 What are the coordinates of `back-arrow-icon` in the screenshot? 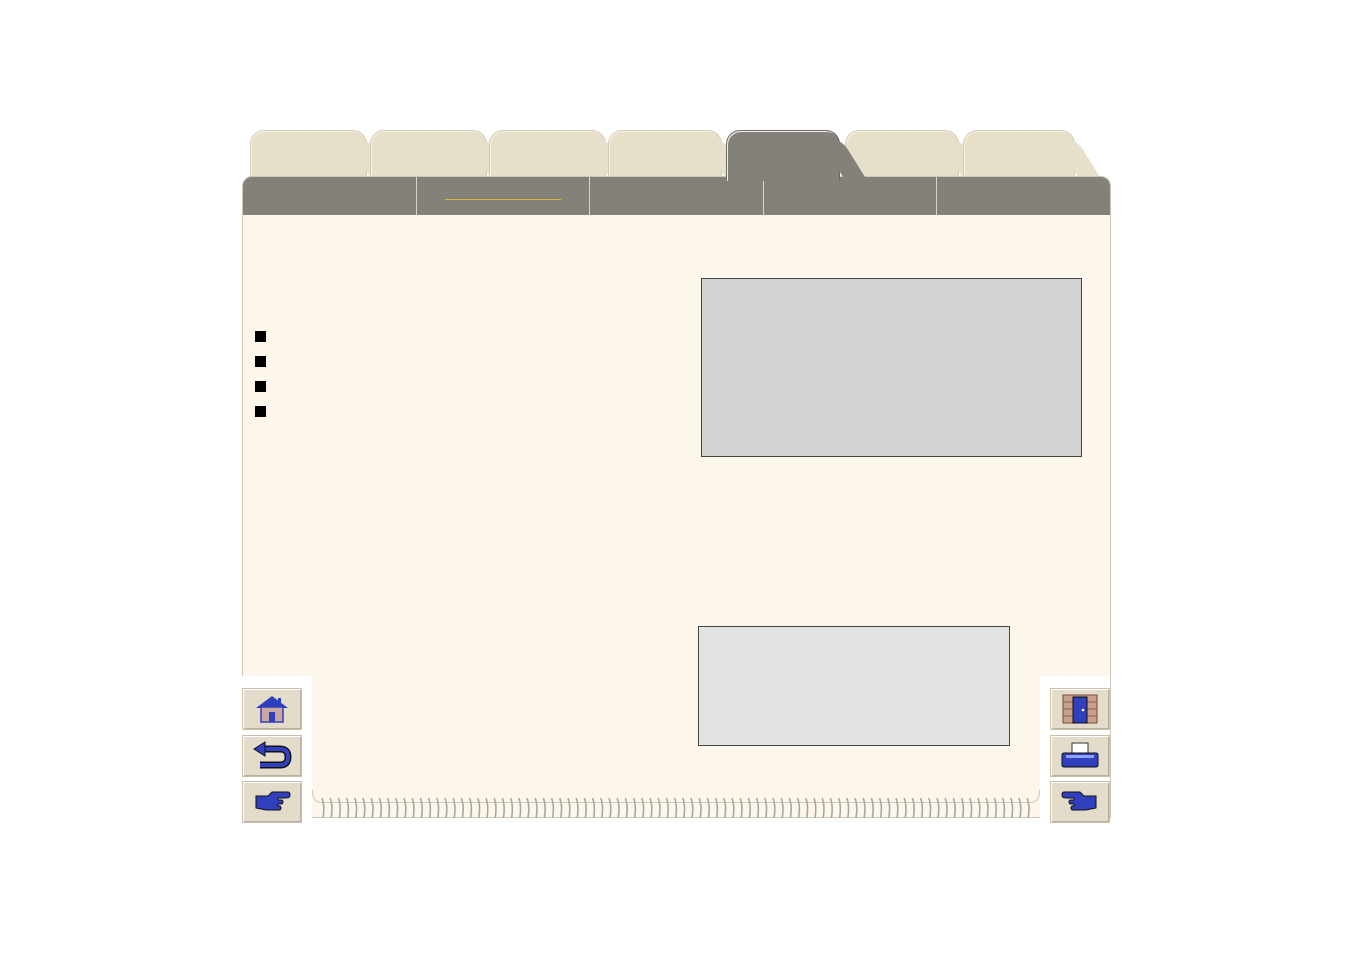 It's located at (272, 755).